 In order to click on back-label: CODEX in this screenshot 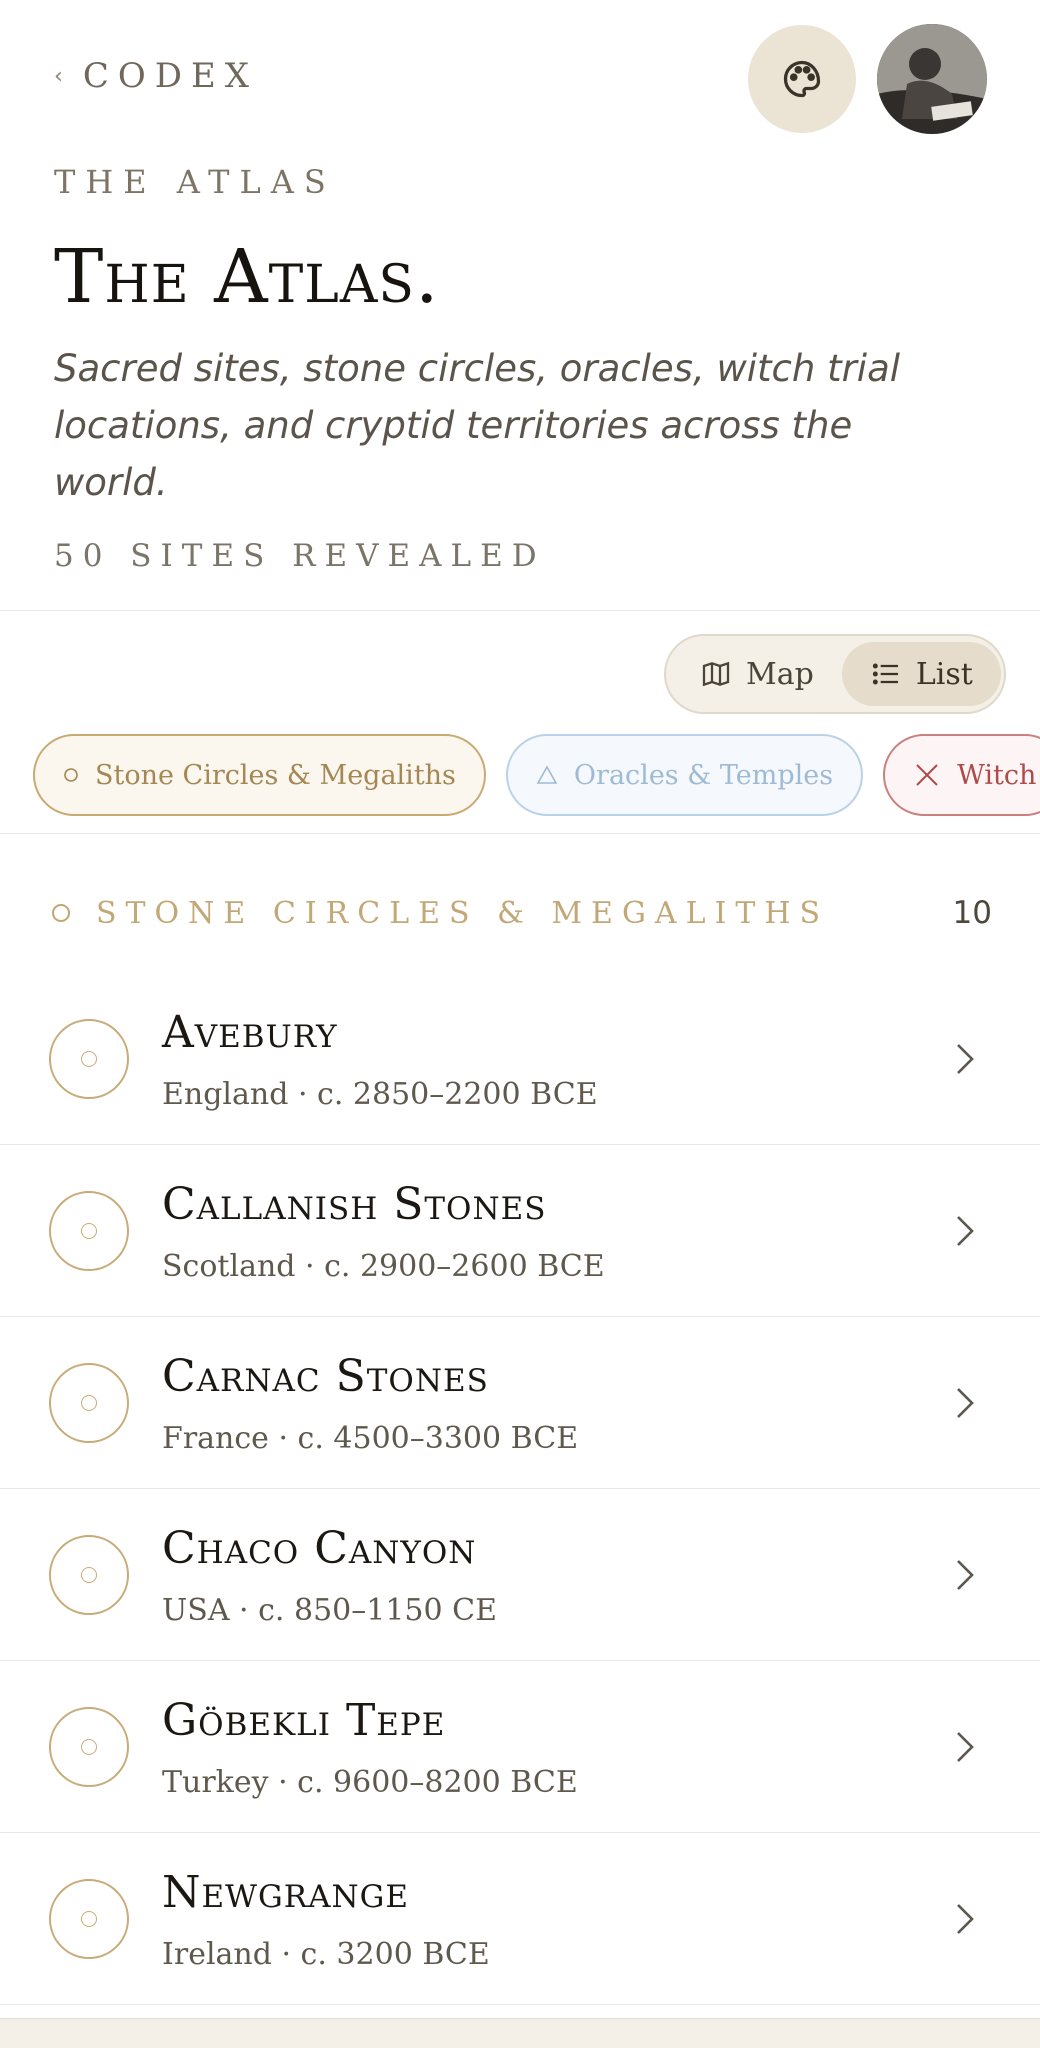, I will do `click(170, 76)`.